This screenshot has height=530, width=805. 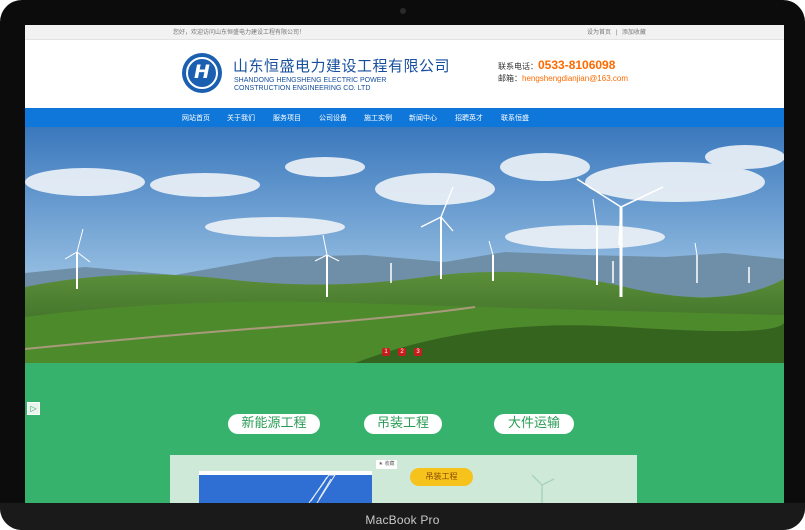 What do you see at coordinates (239, 33) in the screenshot?
I see `welcome-text: 您好，欢迎访问山东恒盛电力建设工程有限公司！` at bounding box center [239, 33].